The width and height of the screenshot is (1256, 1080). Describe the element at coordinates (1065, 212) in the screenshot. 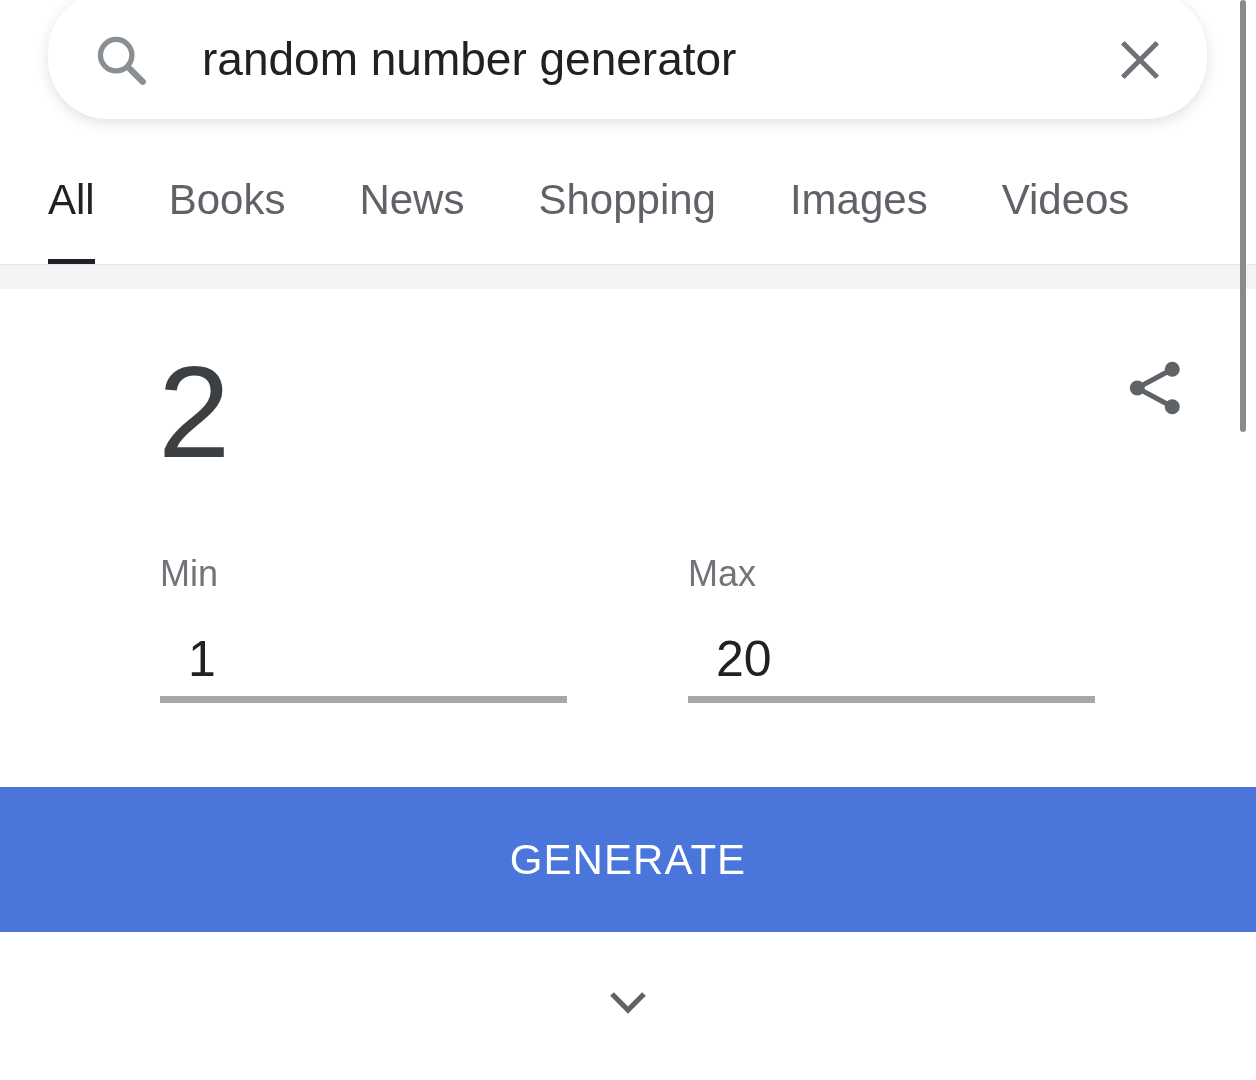

I see `tab: Videos` at that location.